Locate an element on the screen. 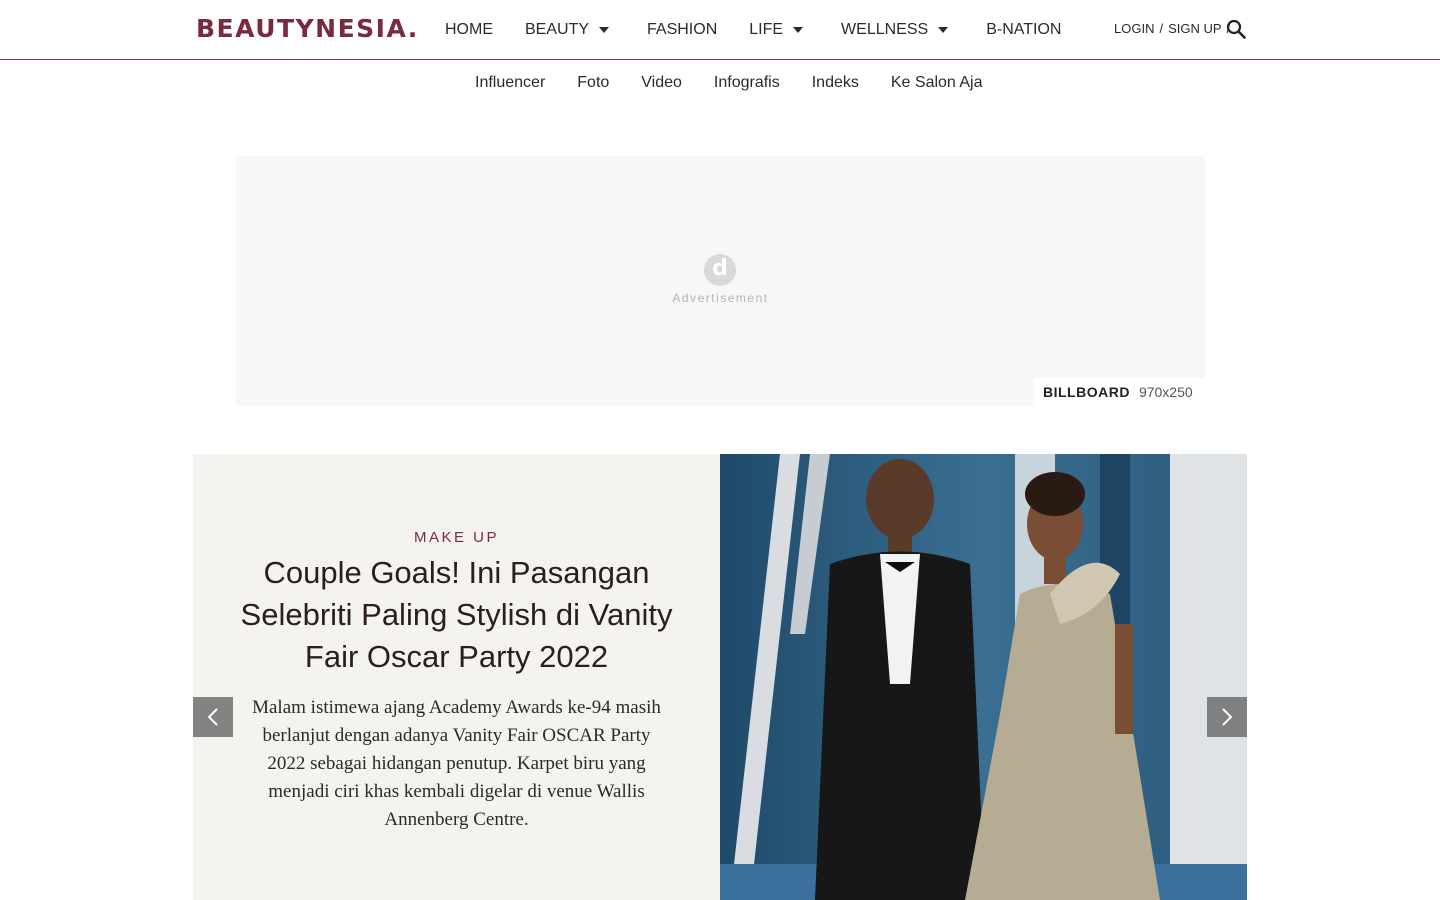  site-logo: BEAUTYNESIA. is located at coordinates (307, 28).